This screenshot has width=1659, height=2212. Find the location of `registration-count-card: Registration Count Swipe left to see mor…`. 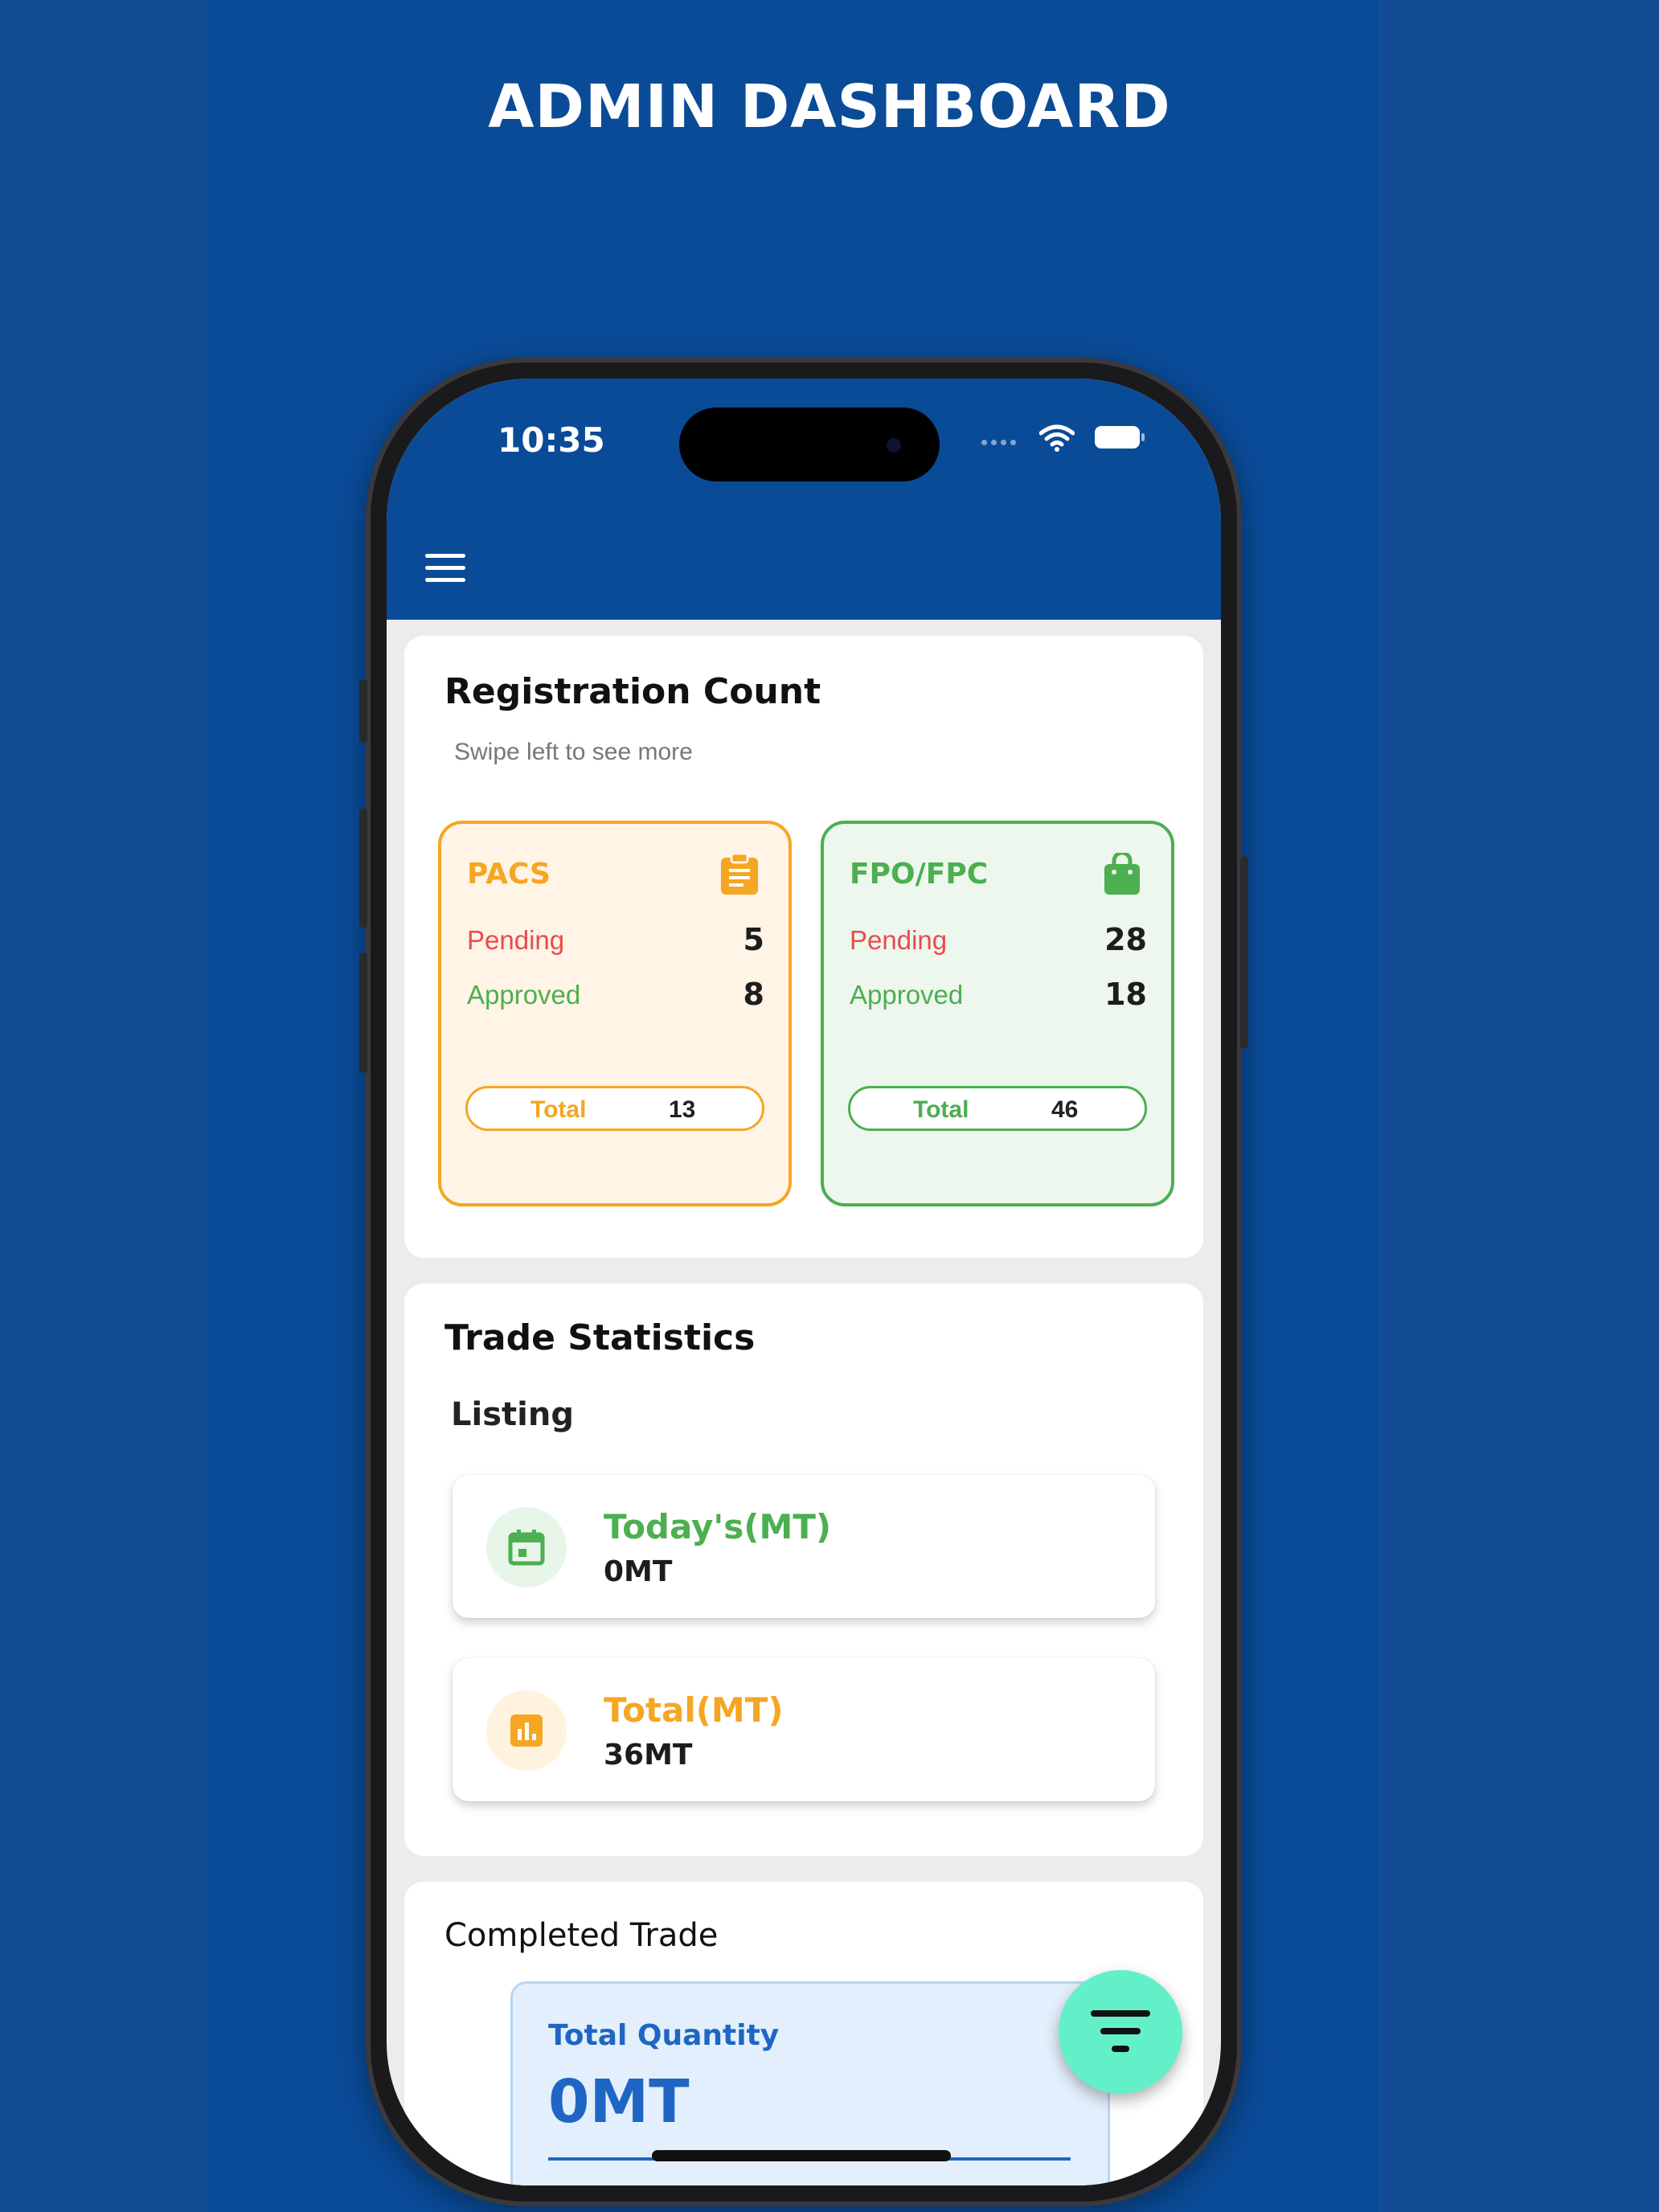

registration-count-card: Registration Count Swipe left to see mor… is located at coordinates (803, 947).